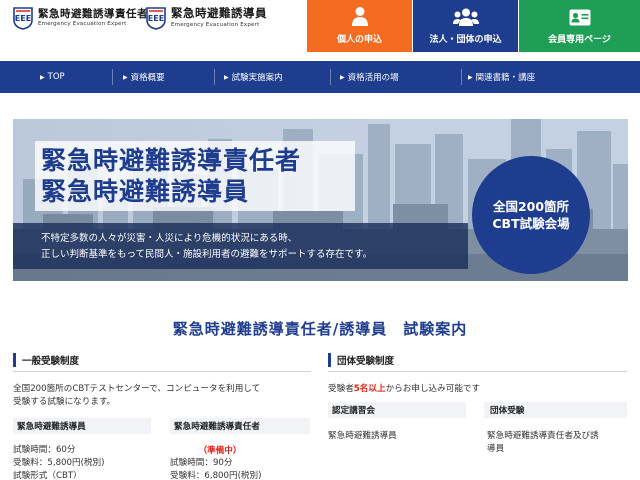 The height and width of the screenshot is (480, 640). Describe the element at coordinates (359, 40) in the screenshot. I see `individual-apply-label: 個人の申込` at that location.